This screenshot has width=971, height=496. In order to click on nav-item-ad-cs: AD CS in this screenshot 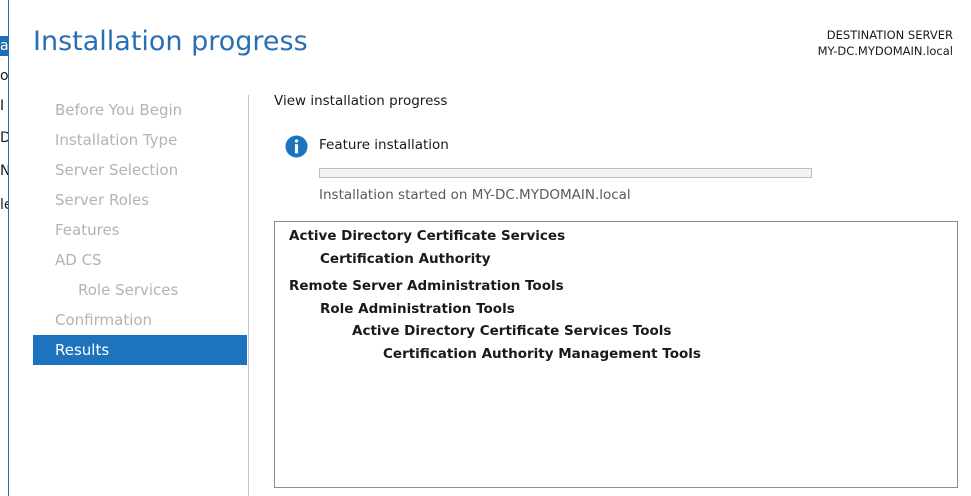, I will do `click(78, 260)`.